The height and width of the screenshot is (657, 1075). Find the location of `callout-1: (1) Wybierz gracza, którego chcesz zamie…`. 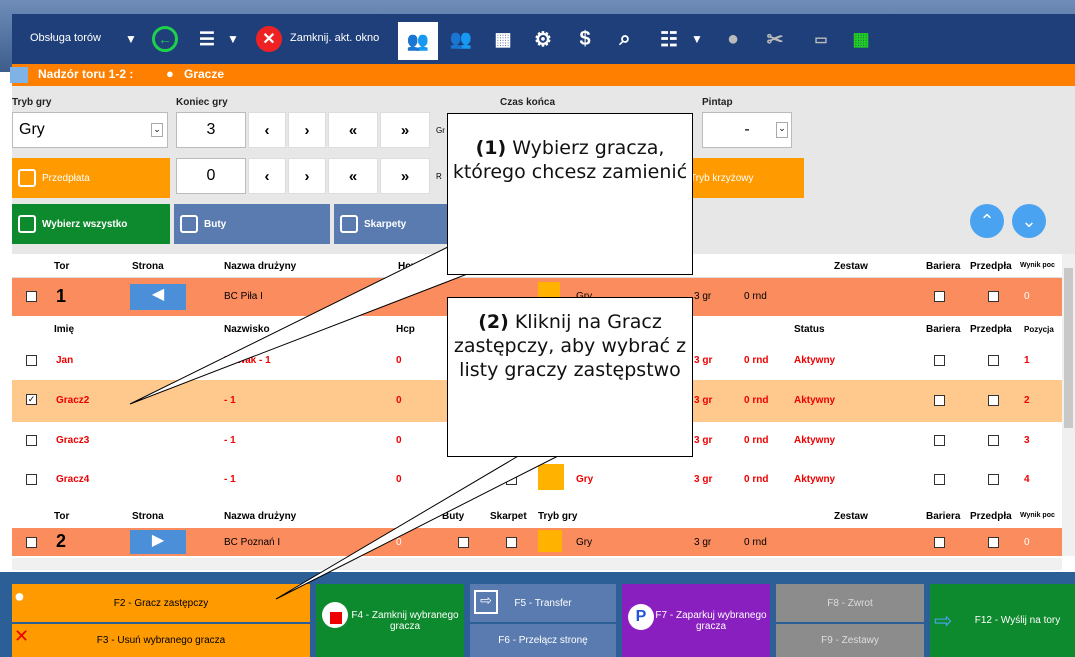

callout-1: (1) Wybierz gracza, którego chcesz zamie… is located at coordinates (570, 194).